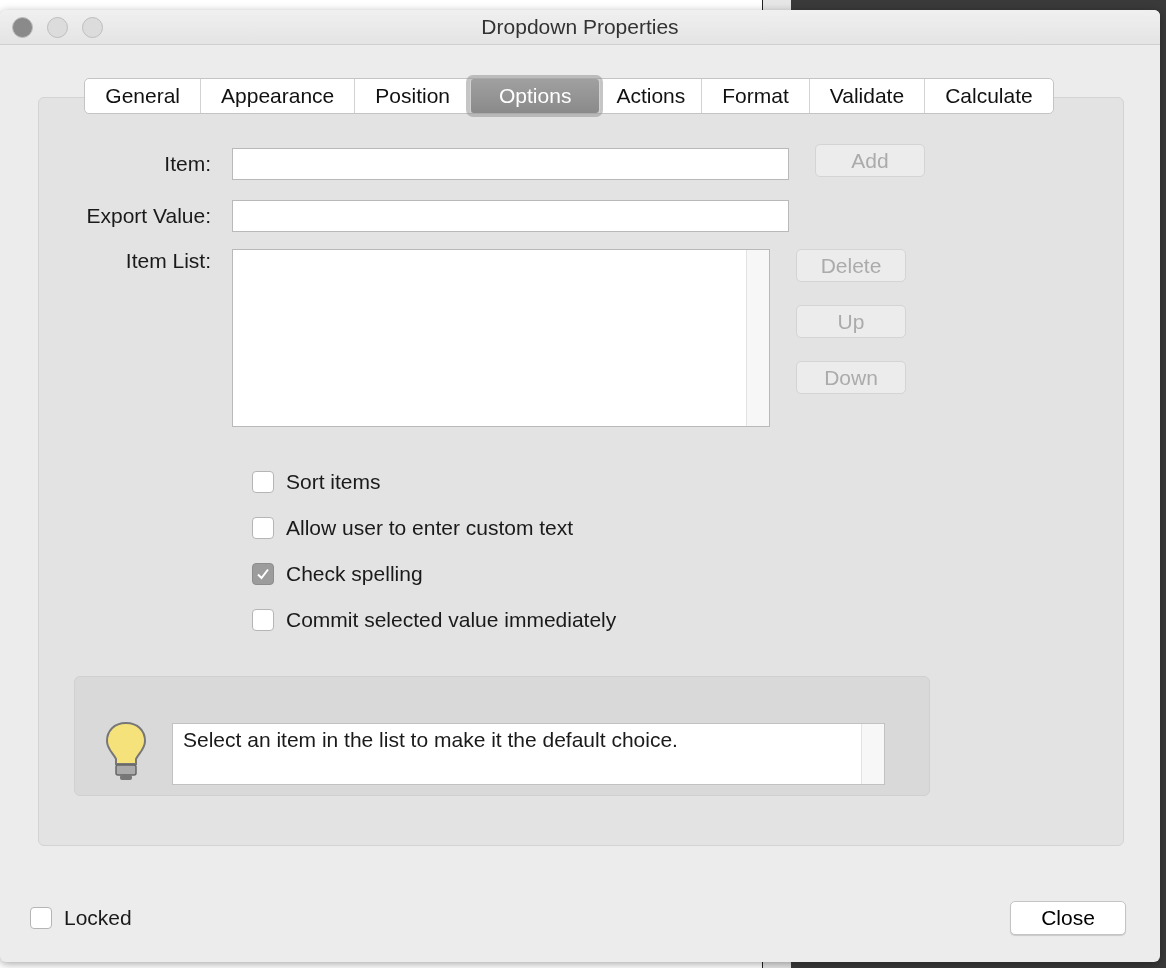  Describe the element at coordinates (510, 164) in the screenshot. I see `item-field` at that location.